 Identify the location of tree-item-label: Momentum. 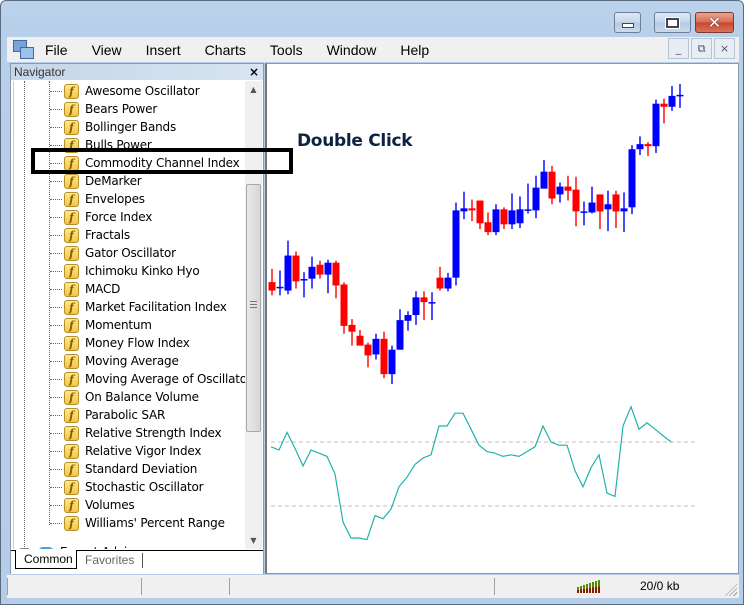
(118, 325).